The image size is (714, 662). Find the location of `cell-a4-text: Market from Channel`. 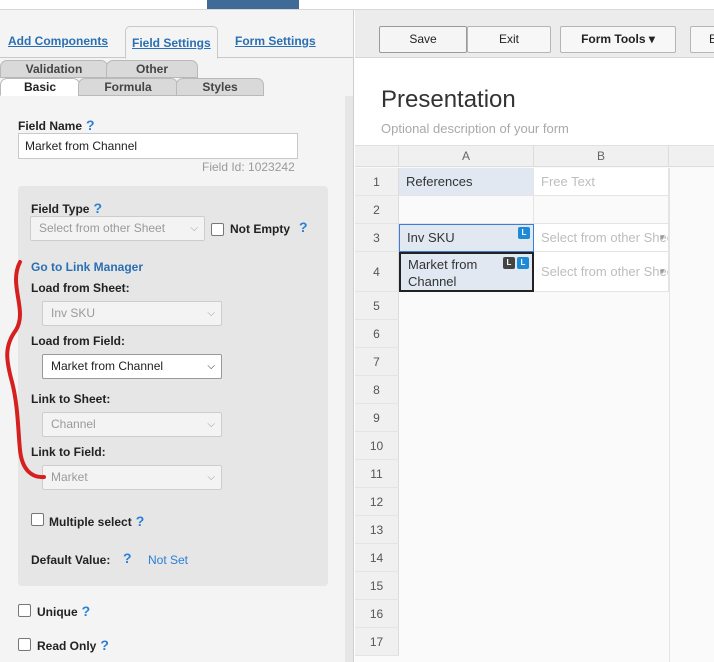

cell-a4-text: Market from Channel is located at coordinates (443, 273).